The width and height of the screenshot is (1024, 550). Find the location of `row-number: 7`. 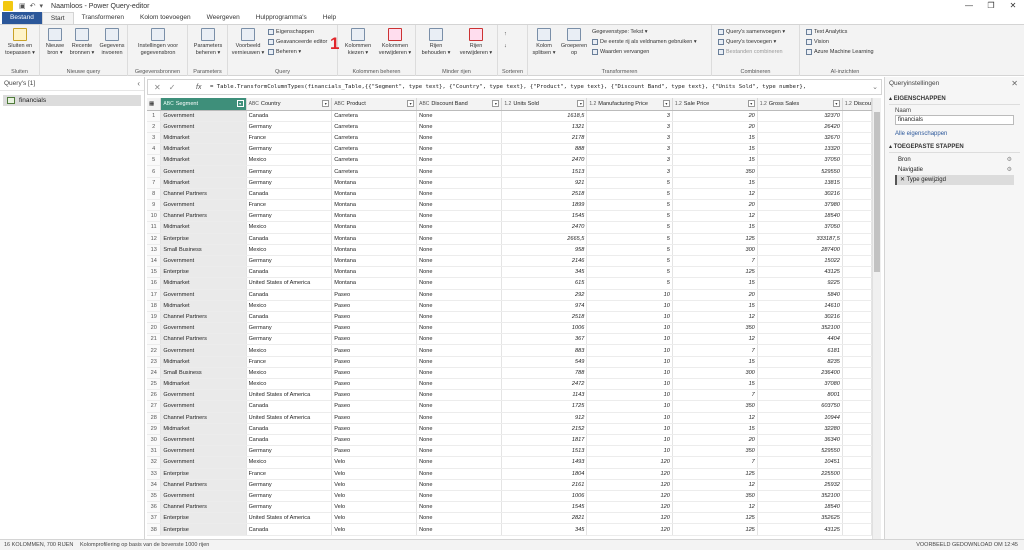

row-number: 7 is located at coordinates (154, 183).